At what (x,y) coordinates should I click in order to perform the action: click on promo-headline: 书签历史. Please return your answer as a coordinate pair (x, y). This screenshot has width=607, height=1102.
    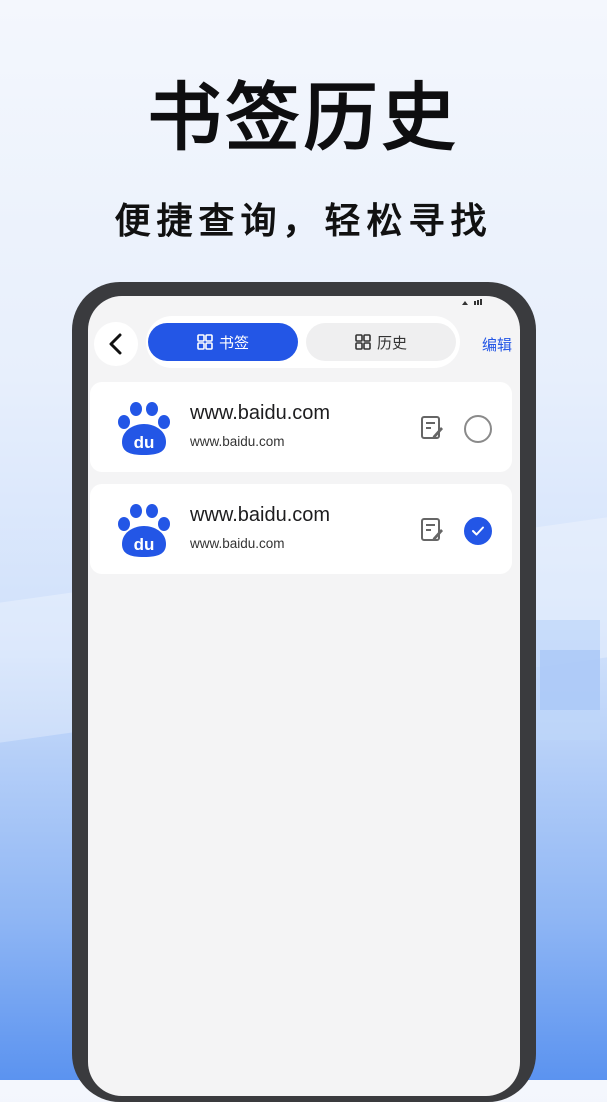
    Looking at the image, I should click on (303, 117).